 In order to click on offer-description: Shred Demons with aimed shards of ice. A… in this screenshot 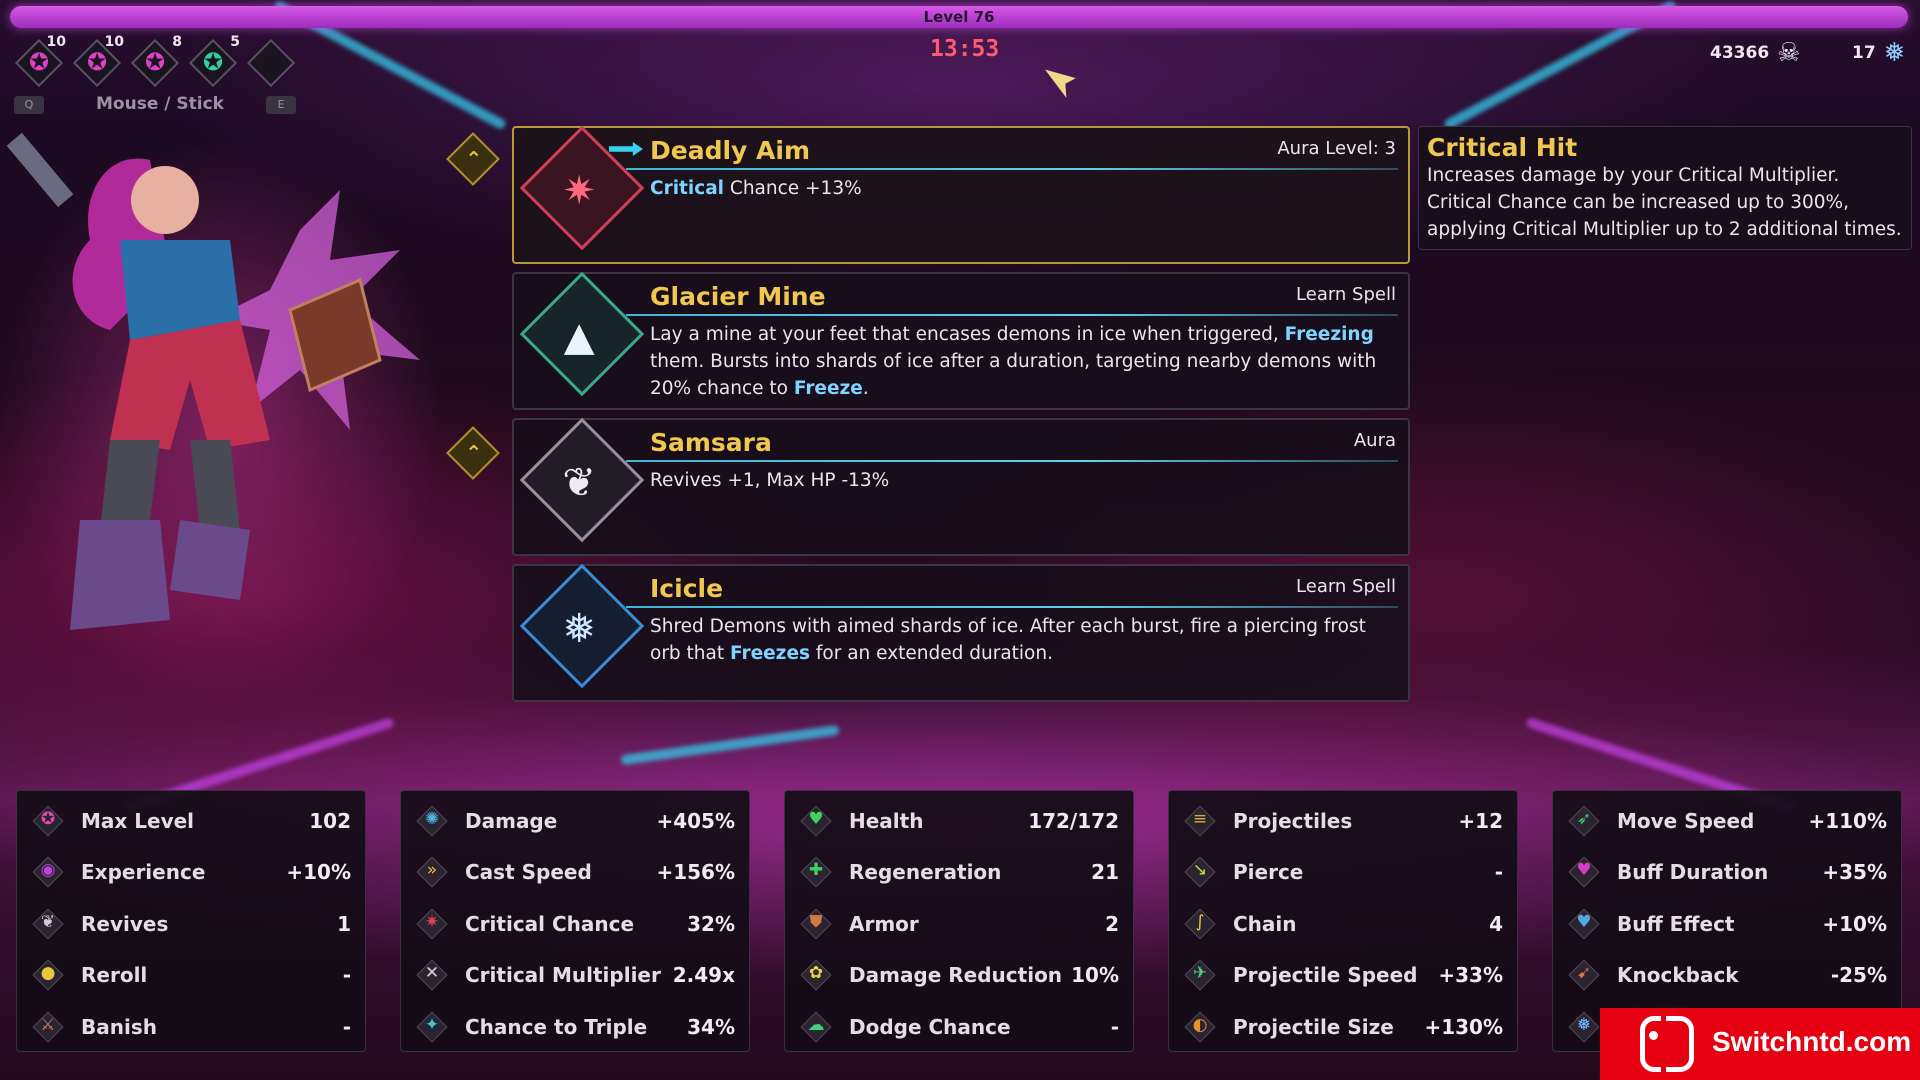, I will do `click(1008, 640)`.